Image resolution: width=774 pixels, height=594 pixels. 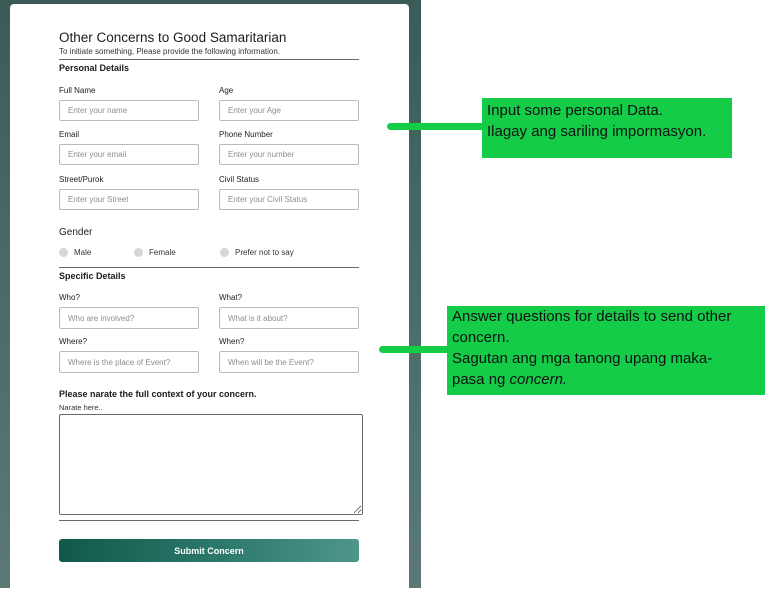 What do you see at coordinates (289, 154) in the screenshot?
I see `phone-input` at bounding box center [289, 154].